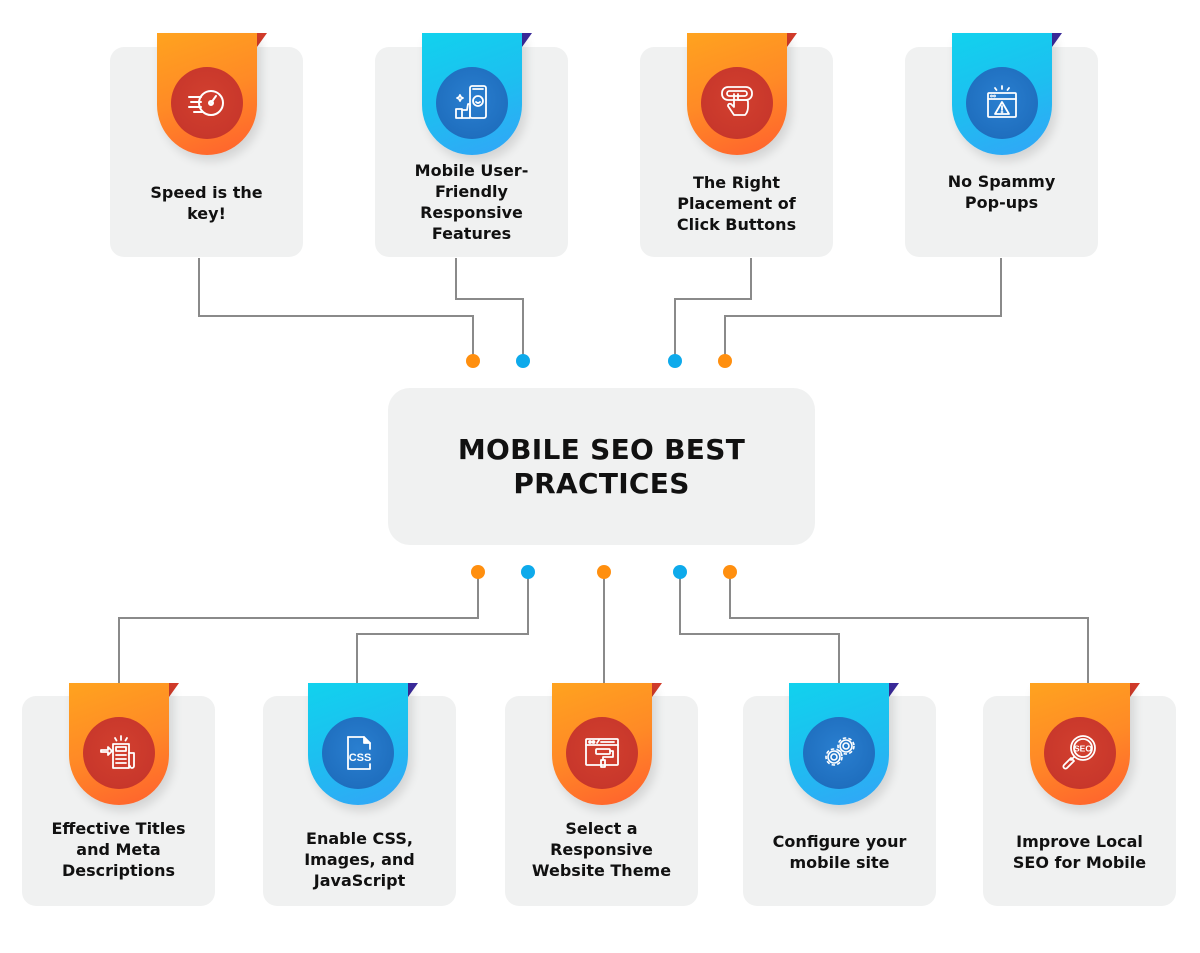  I want to click on speedometer-icon, so click(206, 103).